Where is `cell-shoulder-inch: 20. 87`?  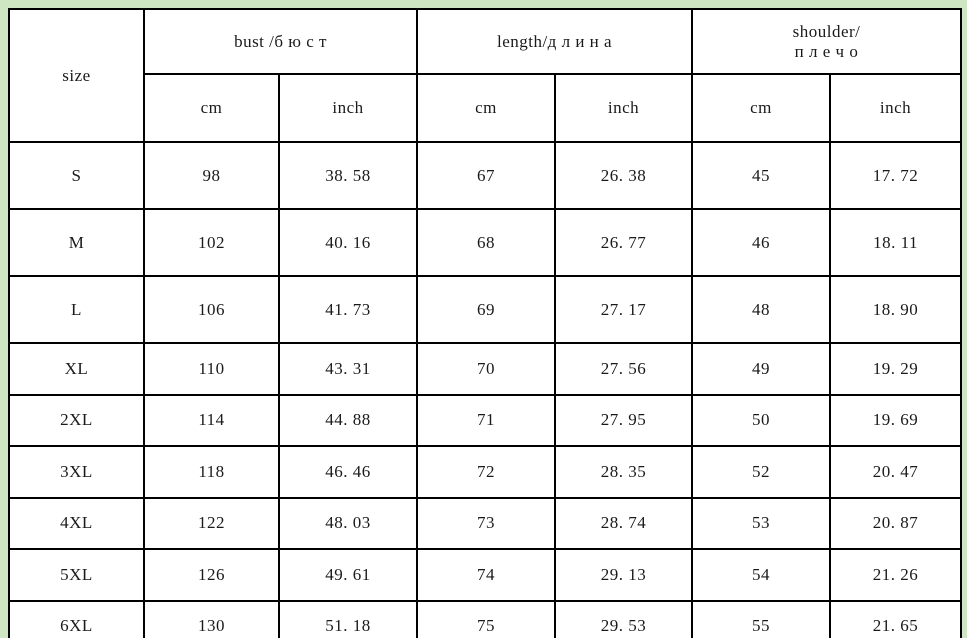 cell-shoulder-inch: 20. 87 is located at coordinates (896, 523).